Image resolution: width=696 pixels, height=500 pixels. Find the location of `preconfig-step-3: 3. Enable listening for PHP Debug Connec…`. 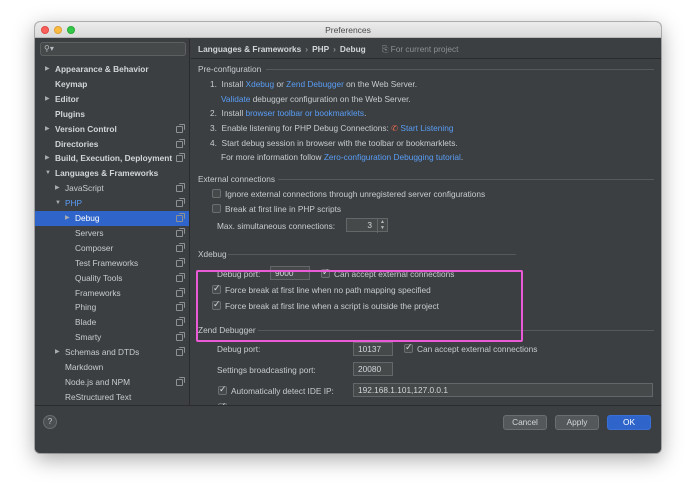

preconfig-step-3: 3. Enable listening for PHP Debug Connec… is located at coordinates (332, 128).